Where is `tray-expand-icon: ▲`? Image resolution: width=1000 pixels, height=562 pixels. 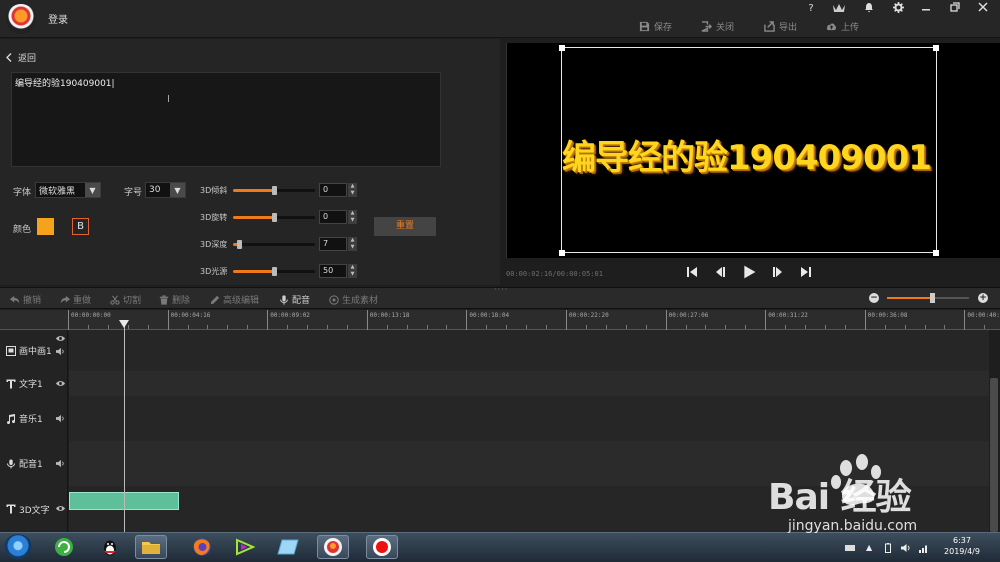 tray-expand-icon: ▲ is located at coordinates (871, 548).